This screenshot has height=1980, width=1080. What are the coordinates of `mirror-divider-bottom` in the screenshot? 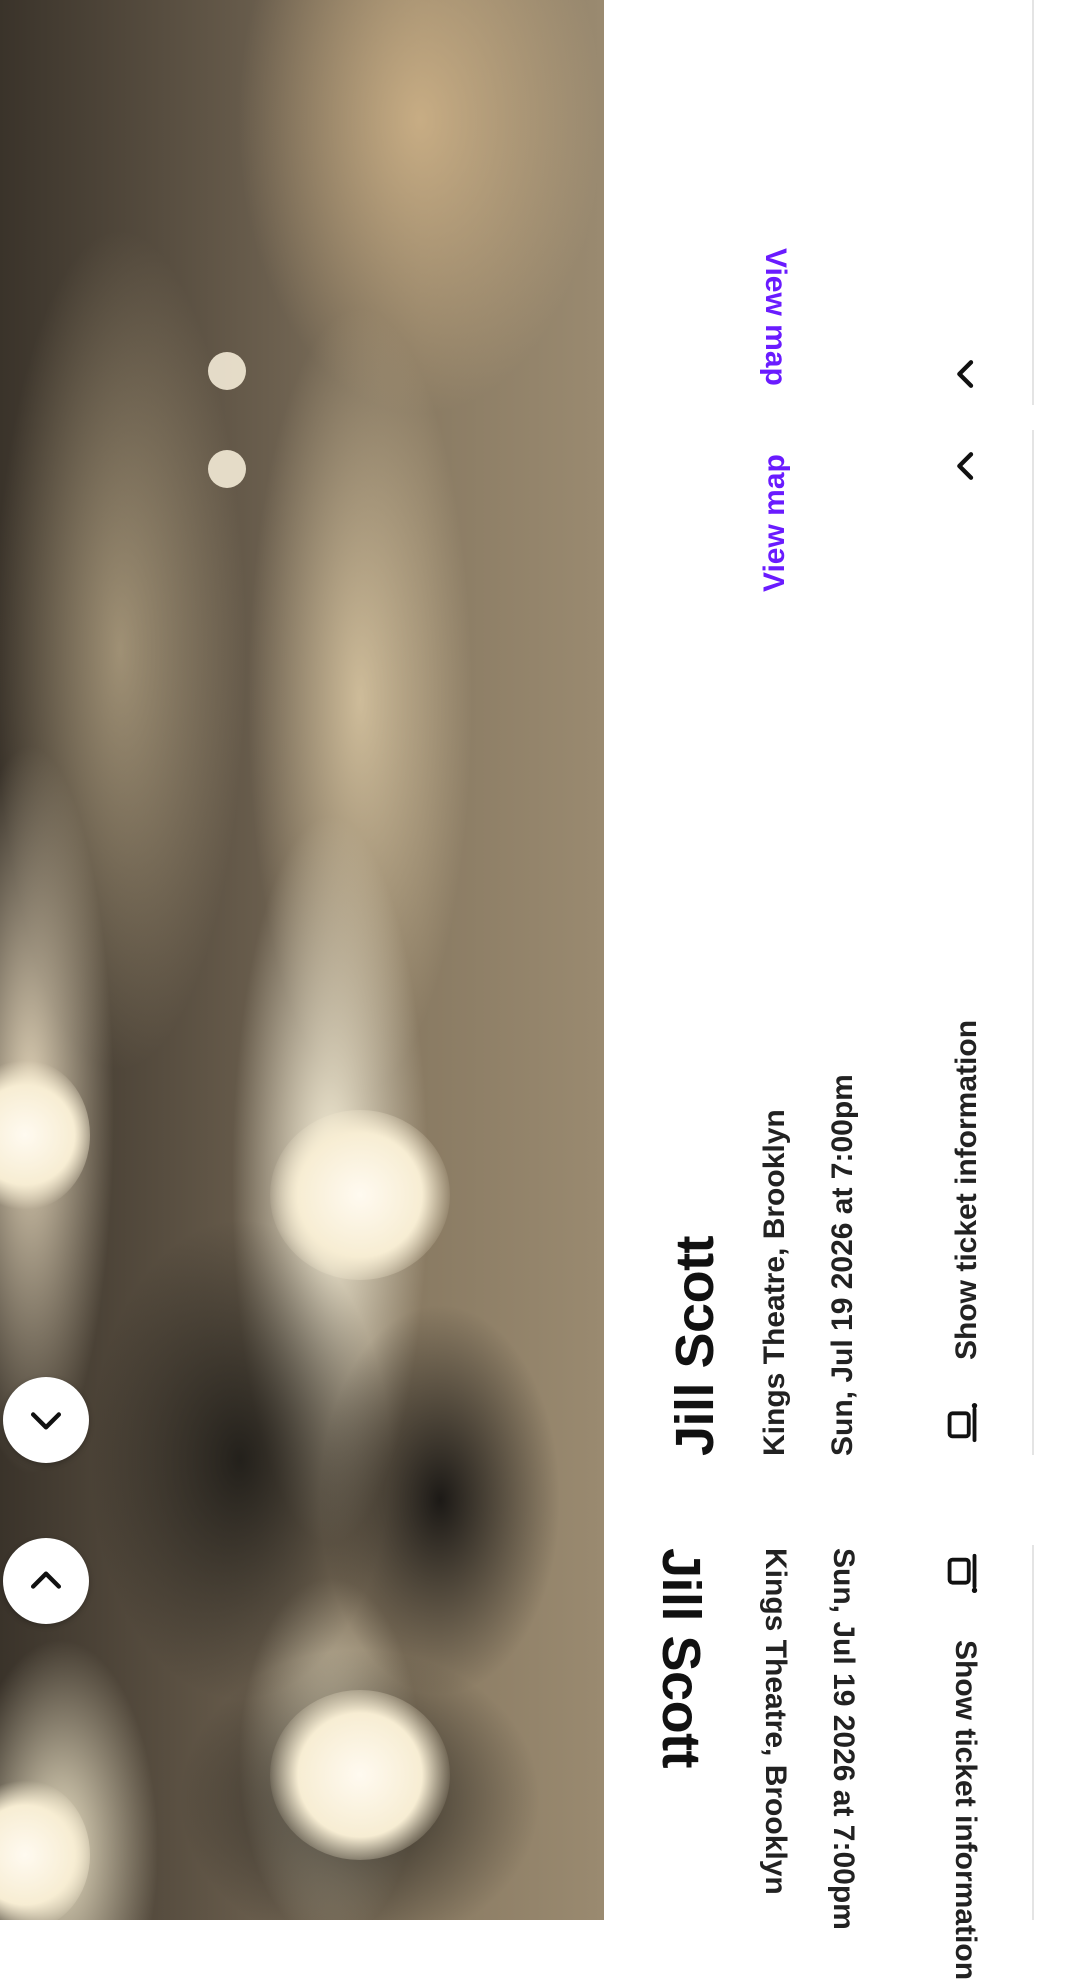 It's located at (1033, 1732).